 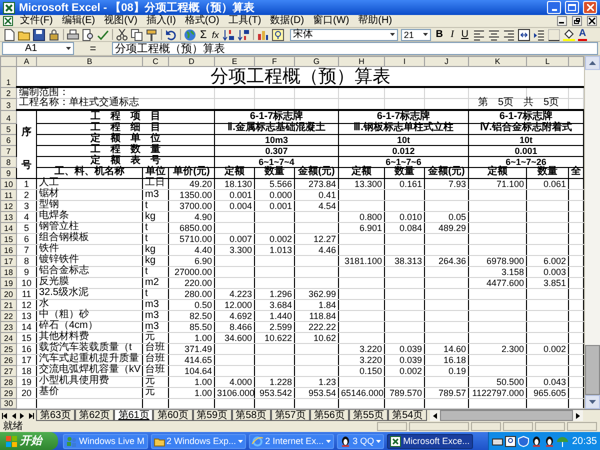 What do you see at coordinates (8, 338) in the screenshot?
I see `row-header: 24` at bounding box center [8, 338].